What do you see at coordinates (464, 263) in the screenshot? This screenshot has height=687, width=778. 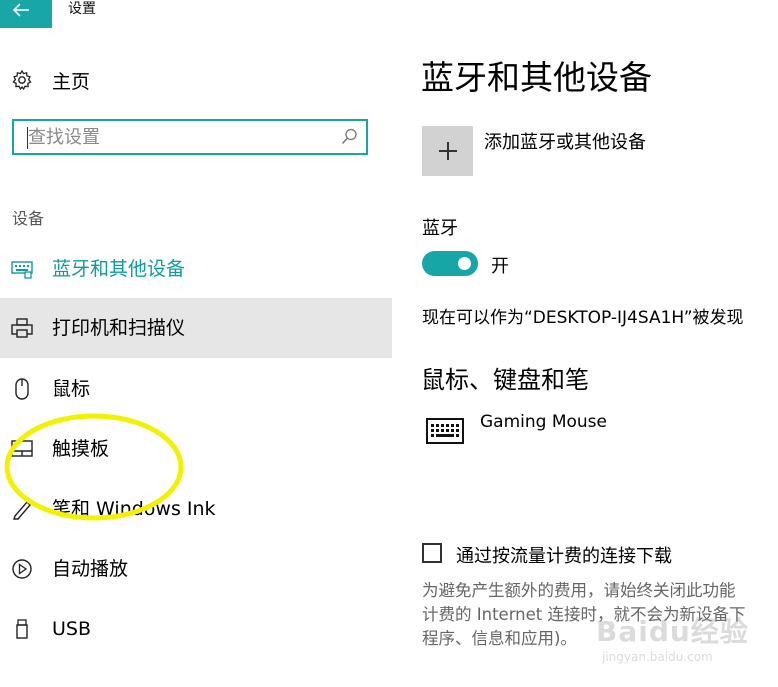 I see `toggle-knob` at bounding box center [464, 263].